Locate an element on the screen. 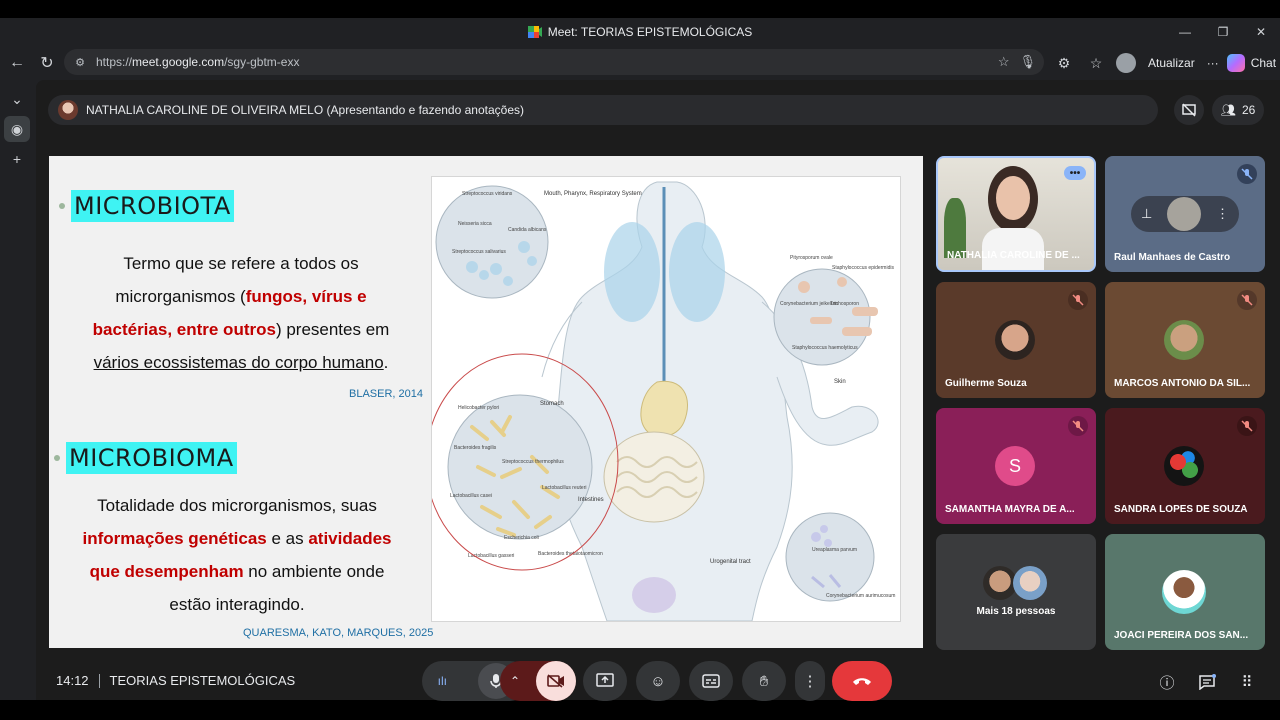 The height and width of the screenshot is (720, 1280). apps-grid-icon: ⠿ is located at coordinates (1247, 682).